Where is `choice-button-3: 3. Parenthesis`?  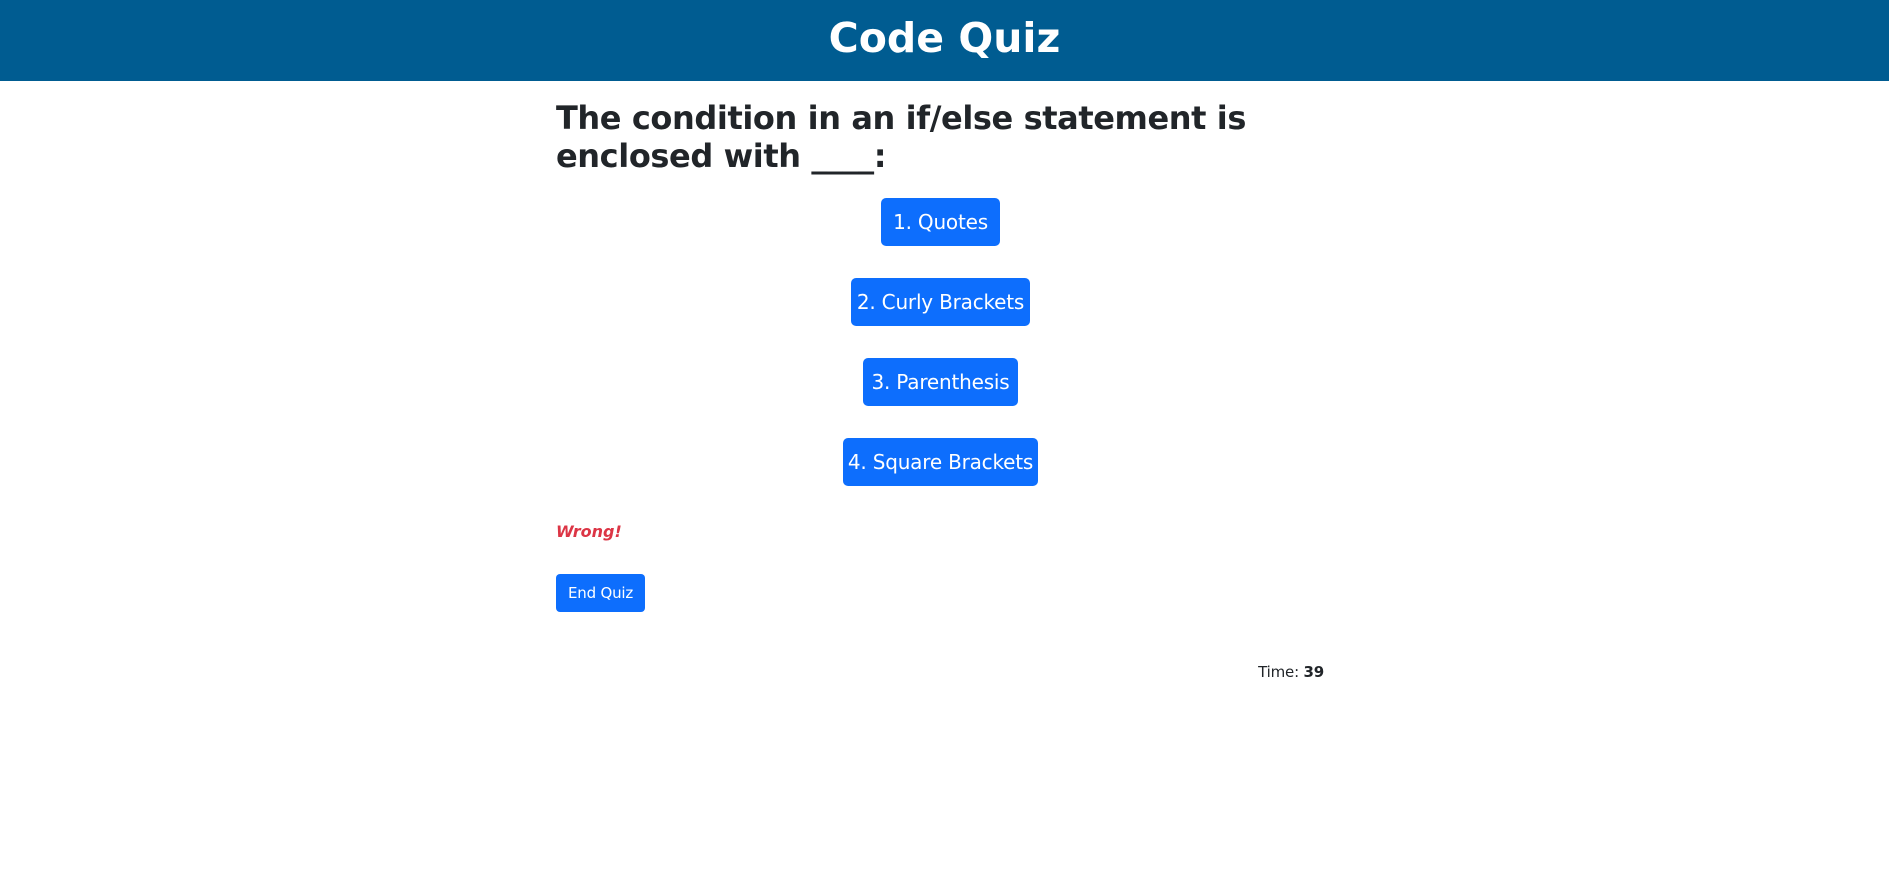
choice-button-3: 3. Parenthesis is located at coordinates (940, 382).